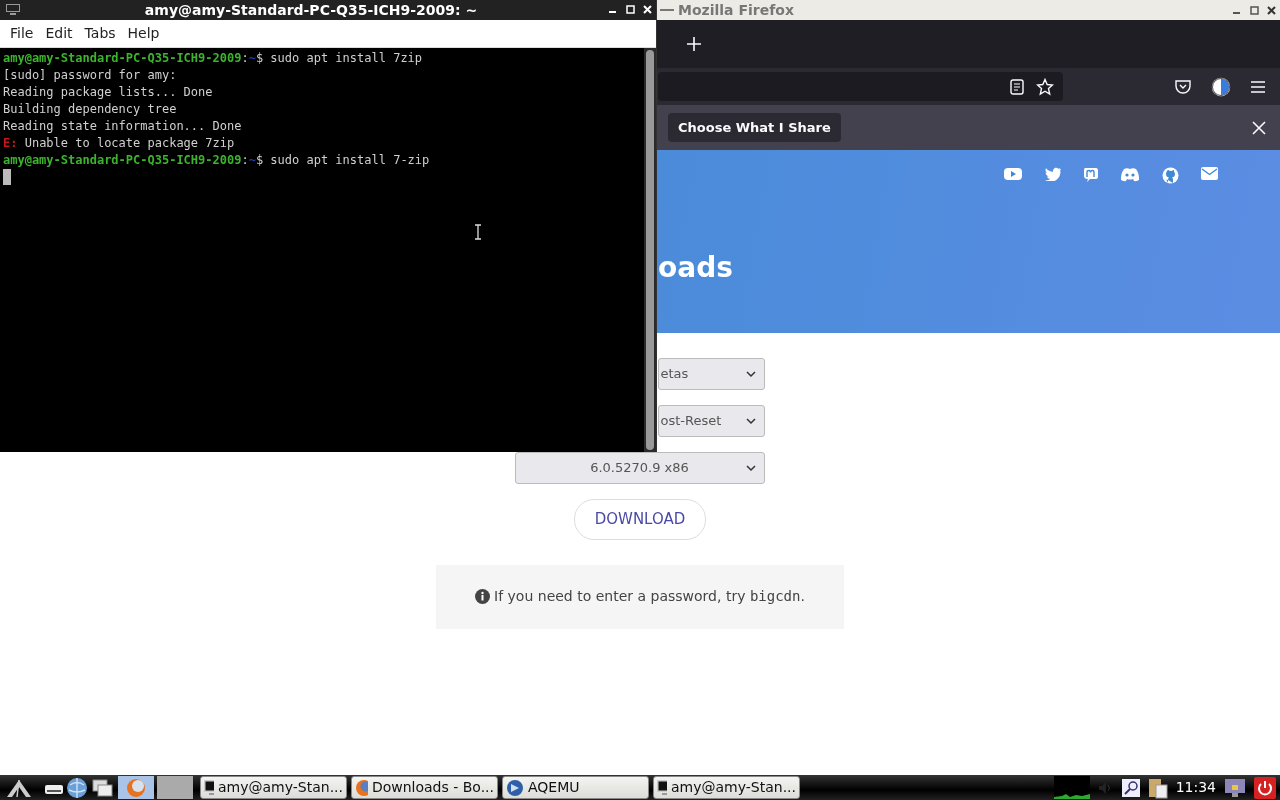 The image size is (1280, 800). I want to click on lock-screen-icon, so click(1235, 787).